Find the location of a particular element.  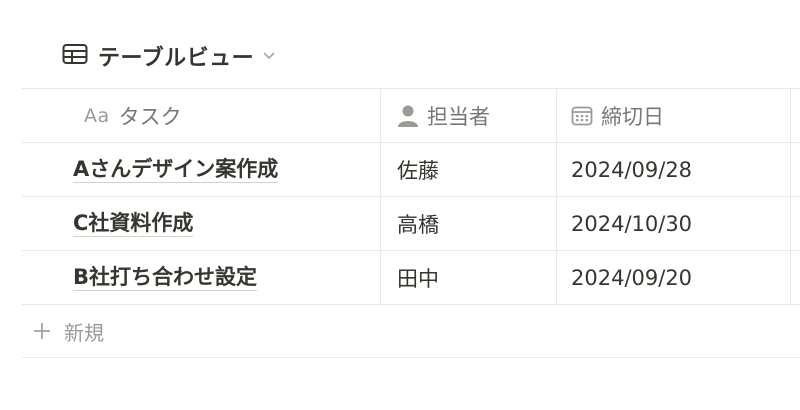

assignee-cell: 高橋 is located at coordinates (468, 223).